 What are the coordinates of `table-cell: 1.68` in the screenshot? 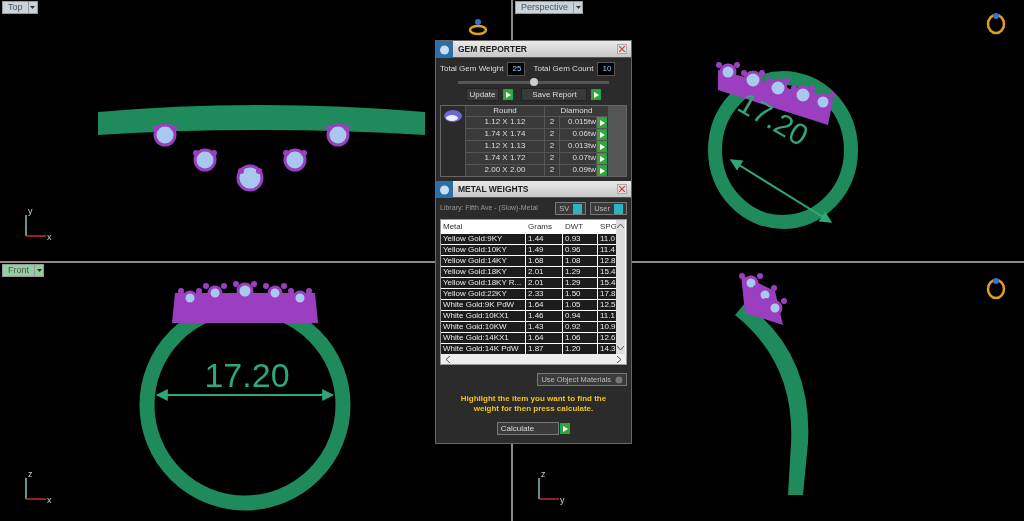 It's located at (544, 261).